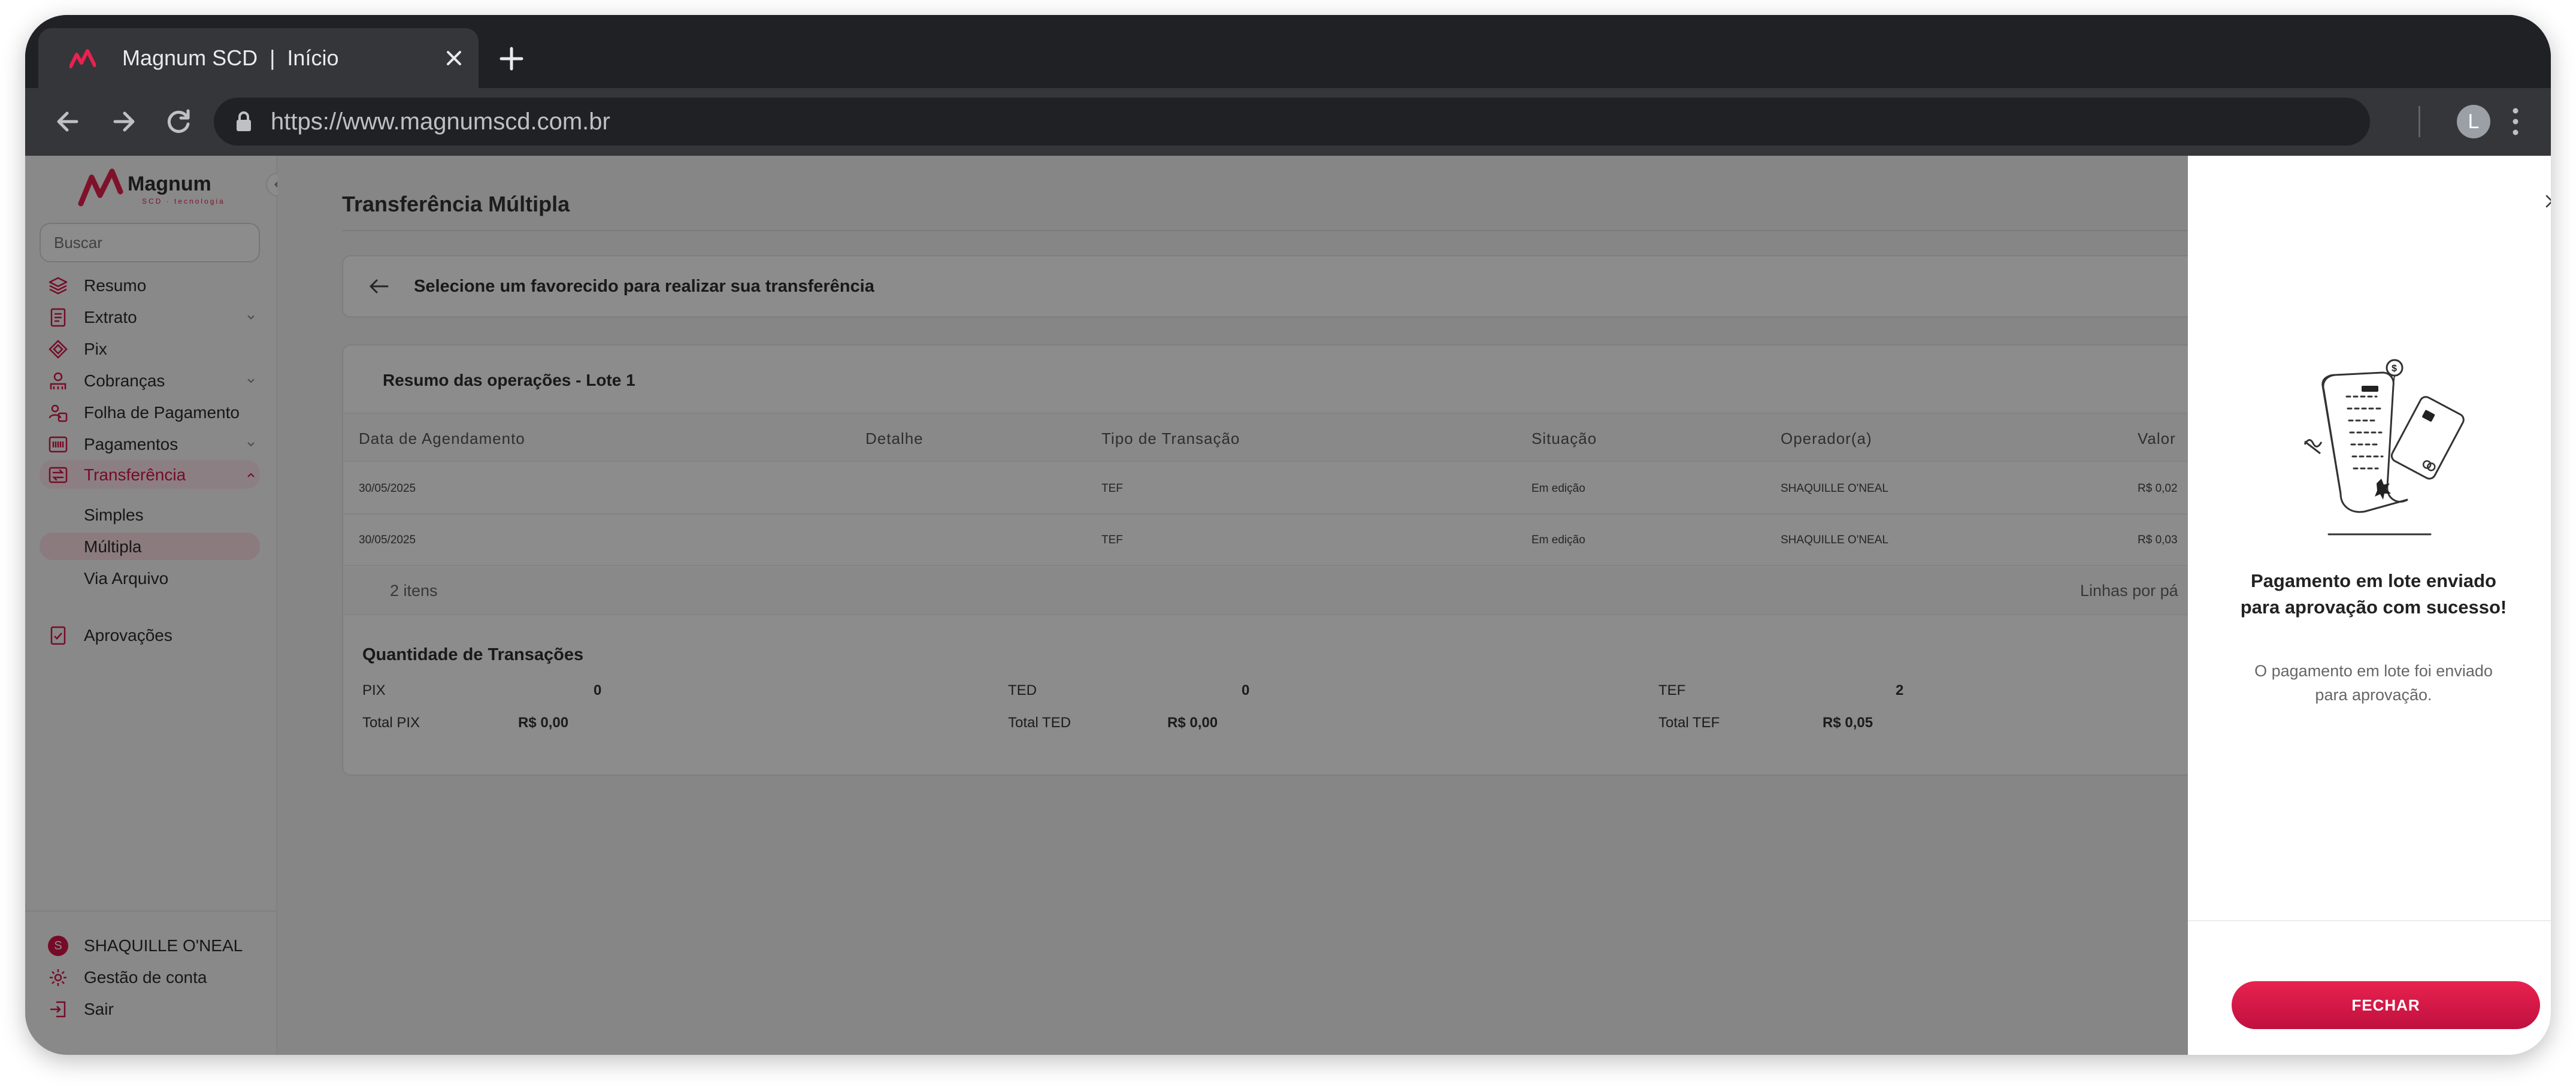  Describe the element at coordinates (440, 121) in the screenshot. I see `url-text: https://www.magnumscd.com.br` at that location.